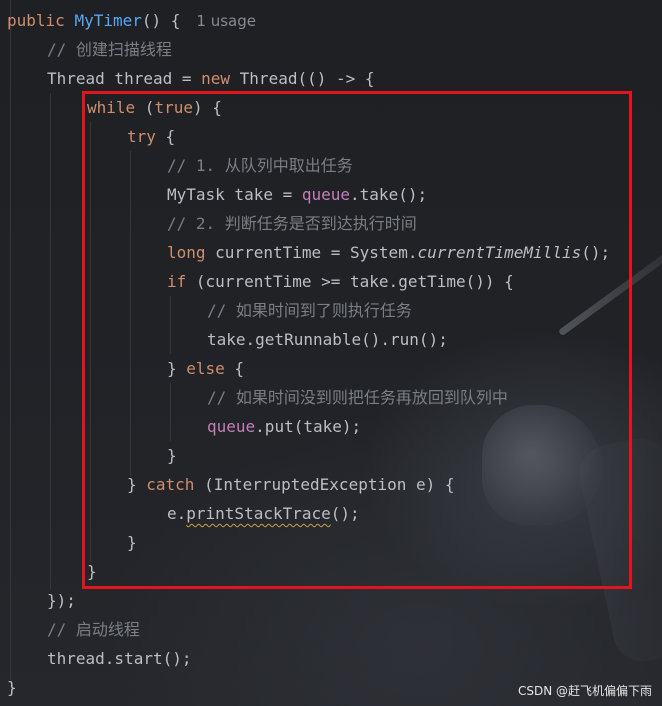 Image resolution: width=662 pixels, height=706 pixels. Describe the element at coordinates (61, 600) in the screenshot. I see `code-line: });` at that location.